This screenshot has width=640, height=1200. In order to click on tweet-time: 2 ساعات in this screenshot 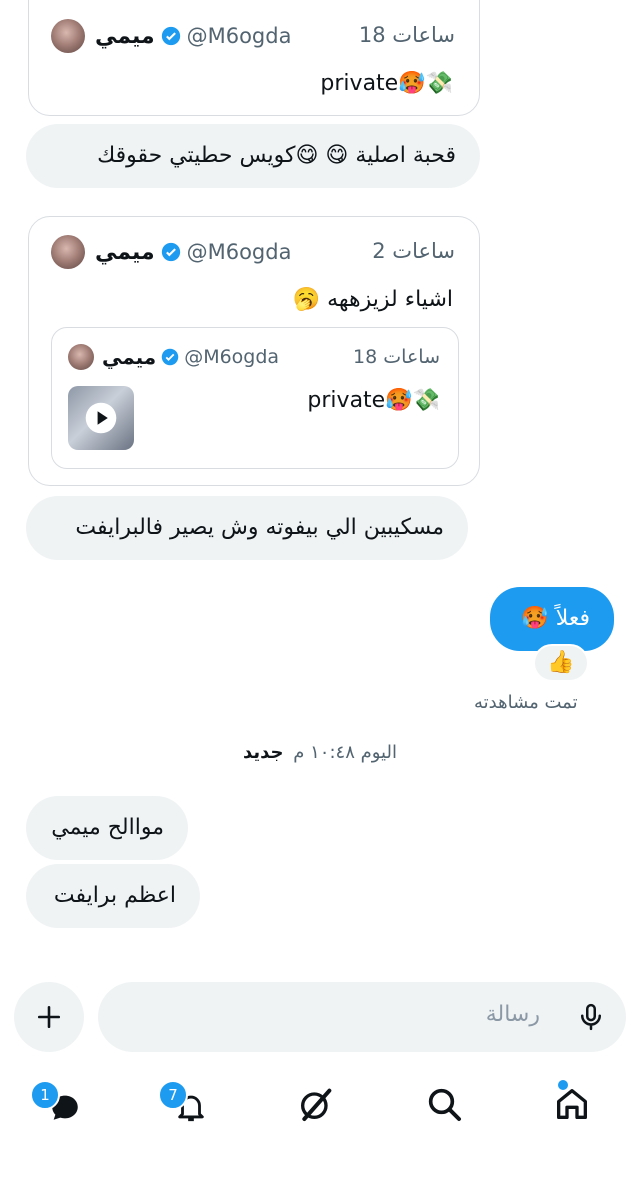, I will do `click(413, 251)`.